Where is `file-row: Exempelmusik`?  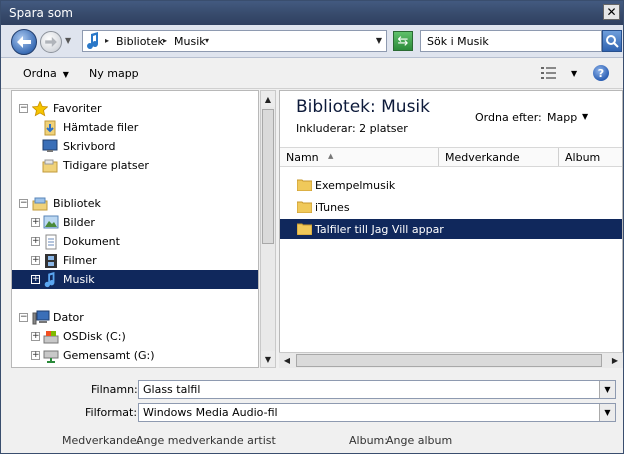 file-row: Exempelmusik is located at coordinates (451, 185).